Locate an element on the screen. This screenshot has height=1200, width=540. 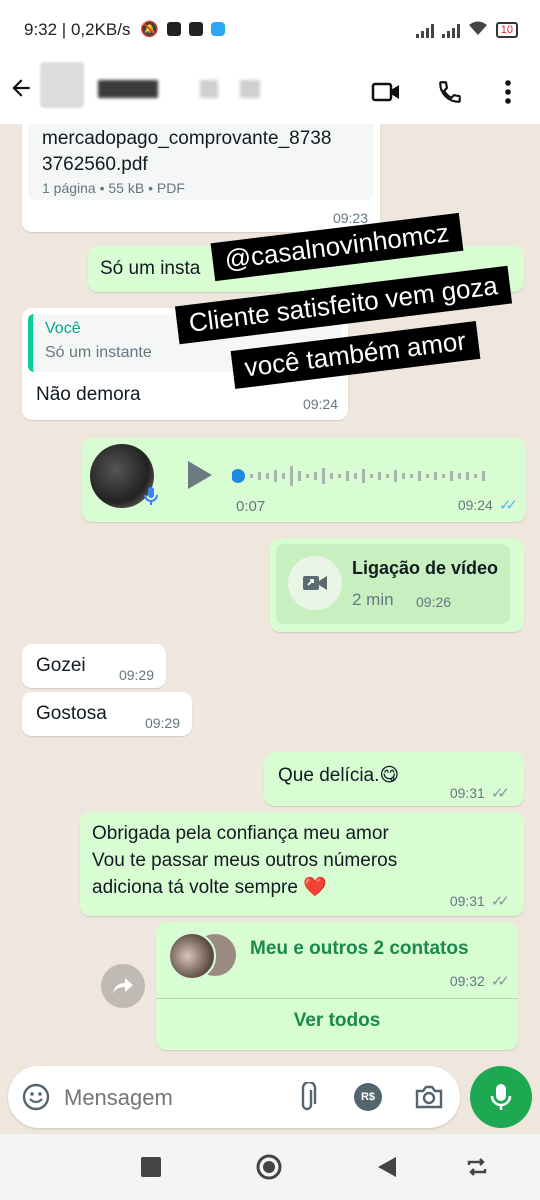
system-nav-bar is located at coordinates (270, 1167).